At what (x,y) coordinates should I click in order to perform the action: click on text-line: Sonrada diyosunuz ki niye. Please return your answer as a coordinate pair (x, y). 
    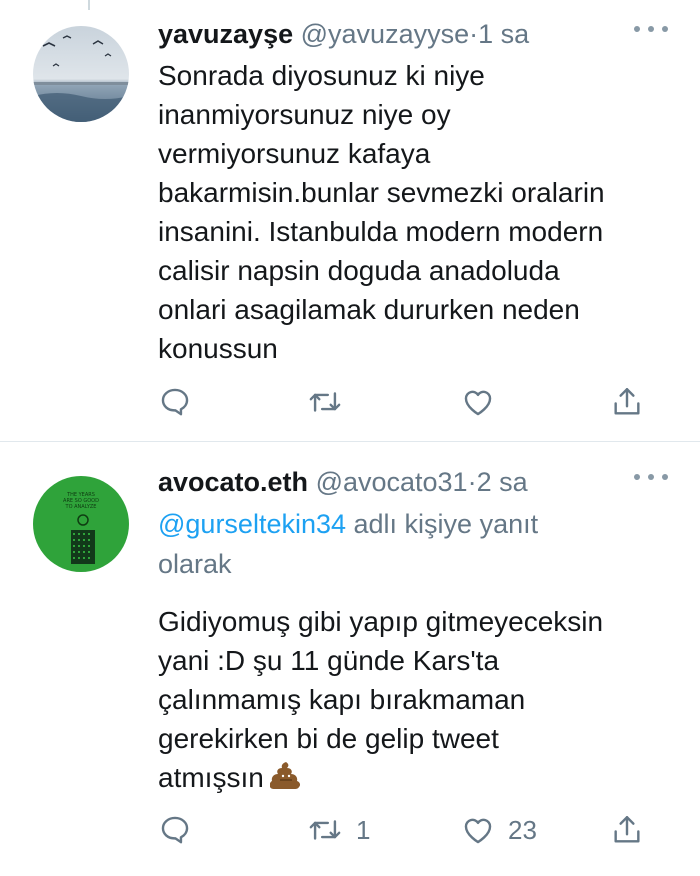
    Looking at the image, I should click on (321, 75).